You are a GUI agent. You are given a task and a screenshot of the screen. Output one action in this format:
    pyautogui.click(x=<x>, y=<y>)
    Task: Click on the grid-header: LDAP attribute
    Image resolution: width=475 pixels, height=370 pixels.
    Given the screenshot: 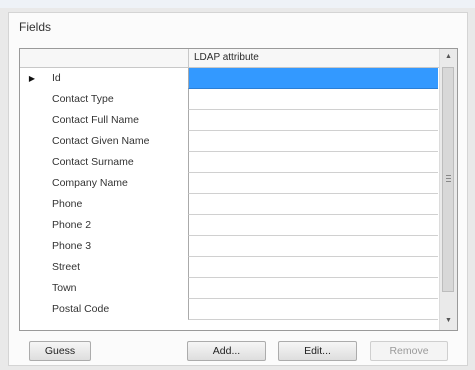 What is the action you would take?
    pyautogui.click(x=229, y=58)
    